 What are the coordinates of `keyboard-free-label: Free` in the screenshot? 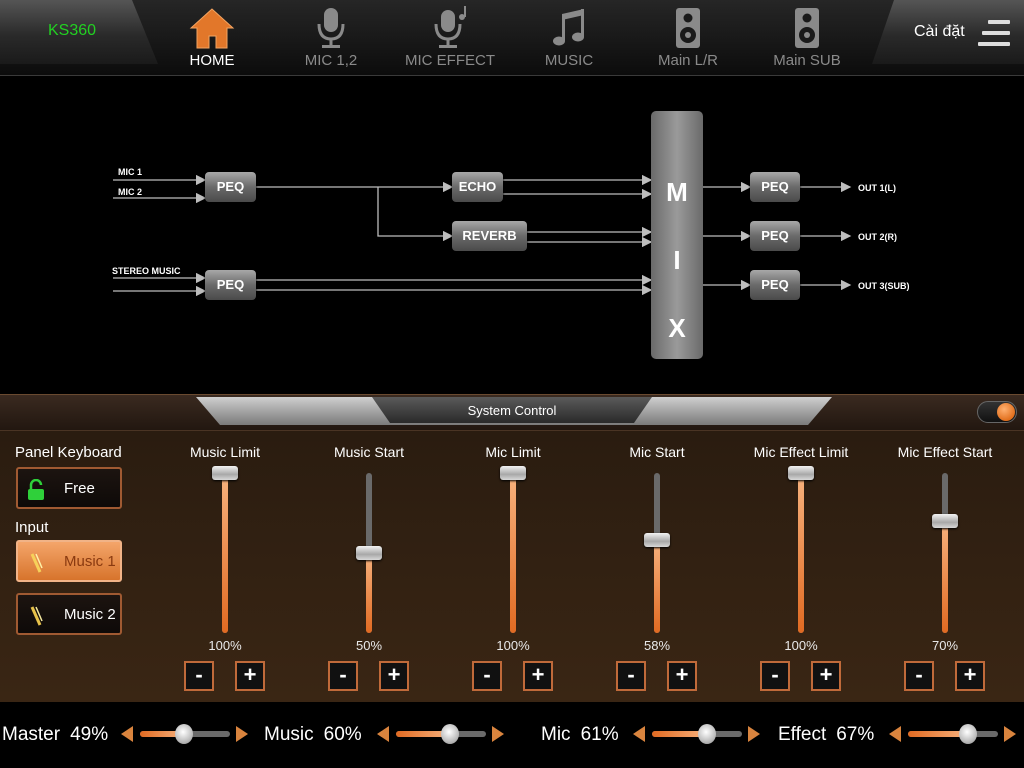 It's located at (79, 488).